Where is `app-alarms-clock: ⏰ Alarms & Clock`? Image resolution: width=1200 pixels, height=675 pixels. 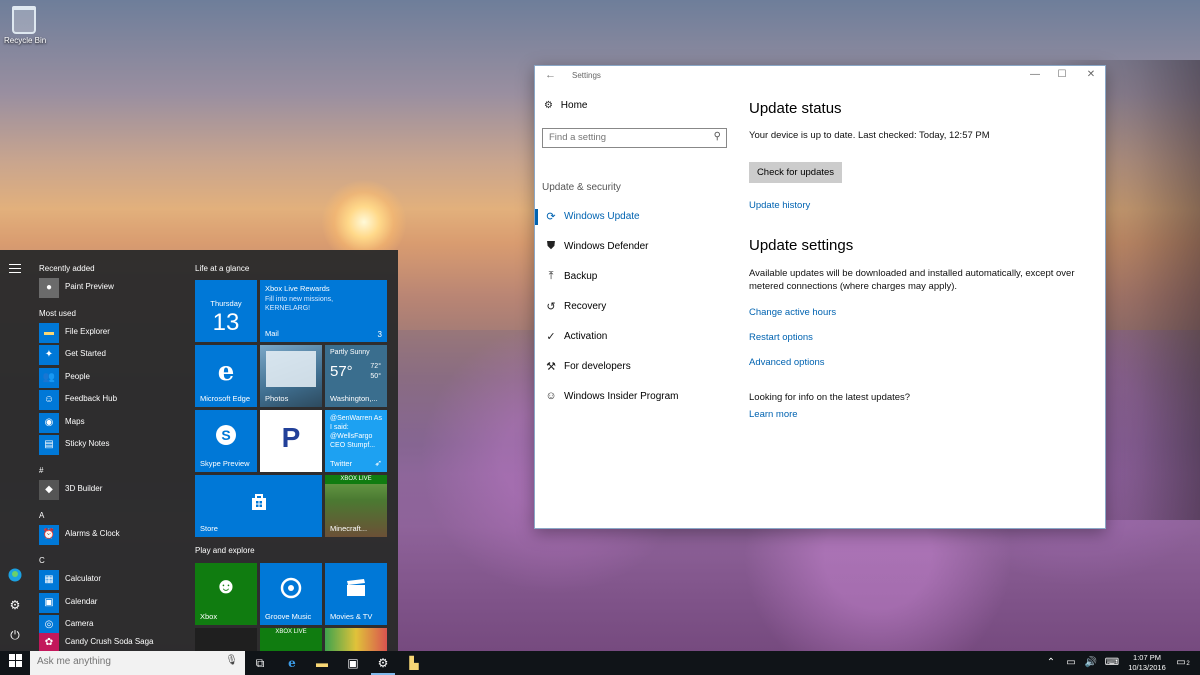 app-alarms-clock: ⏰ Alarms & Clock is located at coordinates (114, 535).